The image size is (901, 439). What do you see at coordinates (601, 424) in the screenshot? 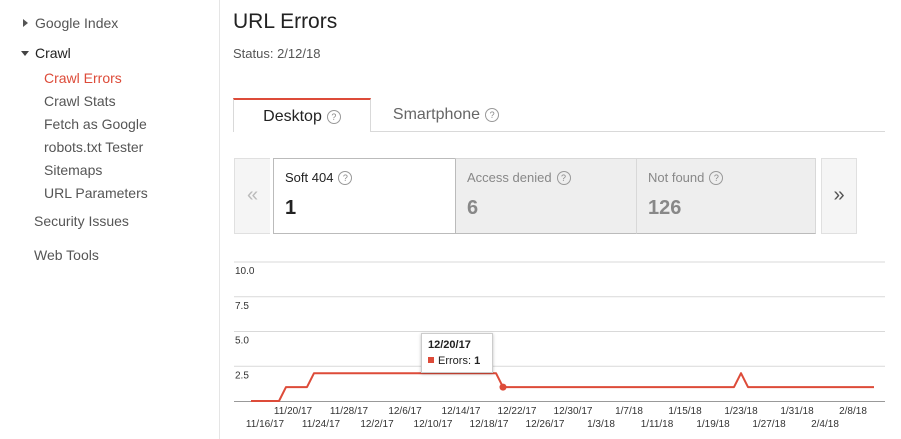
I see `x-tick-label: 1/3/18` at bounding box center [601, 424].